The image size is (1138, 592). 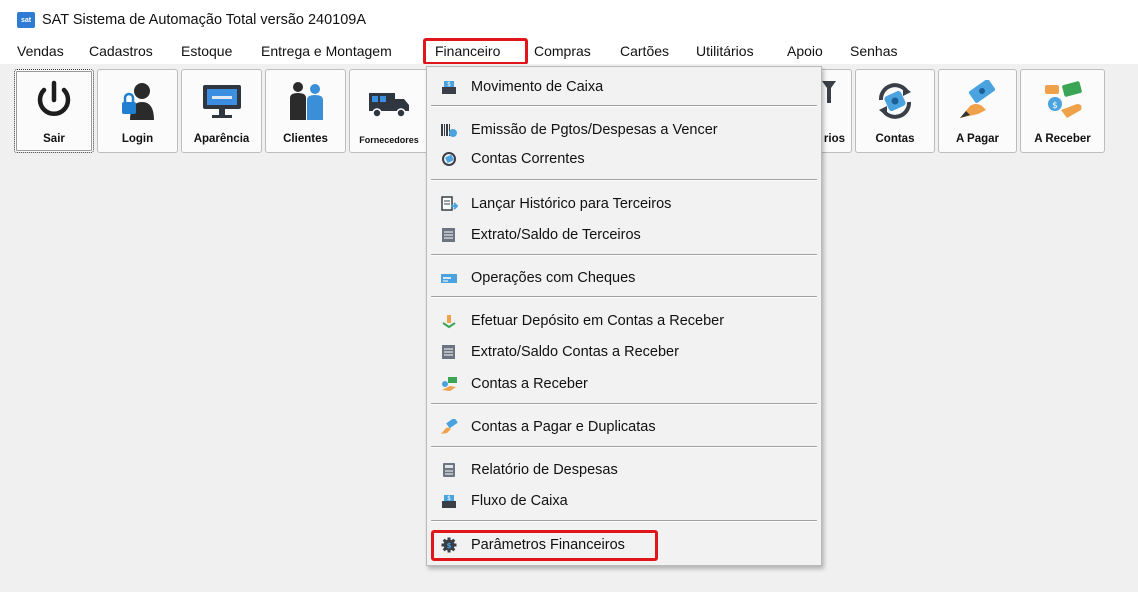 What do you see at coordinates (449, 130) in the screenshot?
I see `barcode-icon` at bounding box center [449, 130].